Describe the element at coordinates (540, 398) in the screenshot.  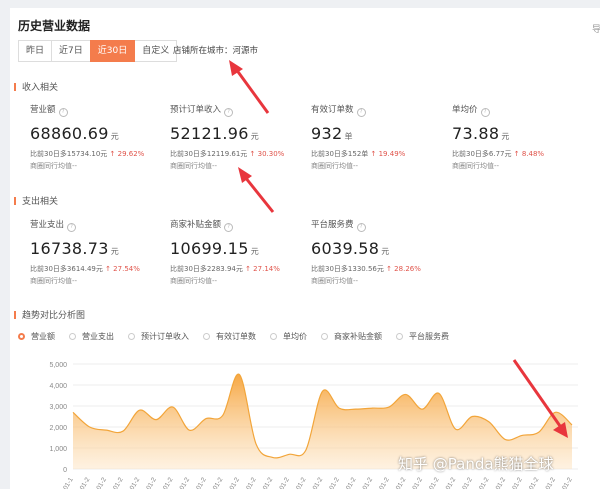
I see `arrow-to-chart` at that location.